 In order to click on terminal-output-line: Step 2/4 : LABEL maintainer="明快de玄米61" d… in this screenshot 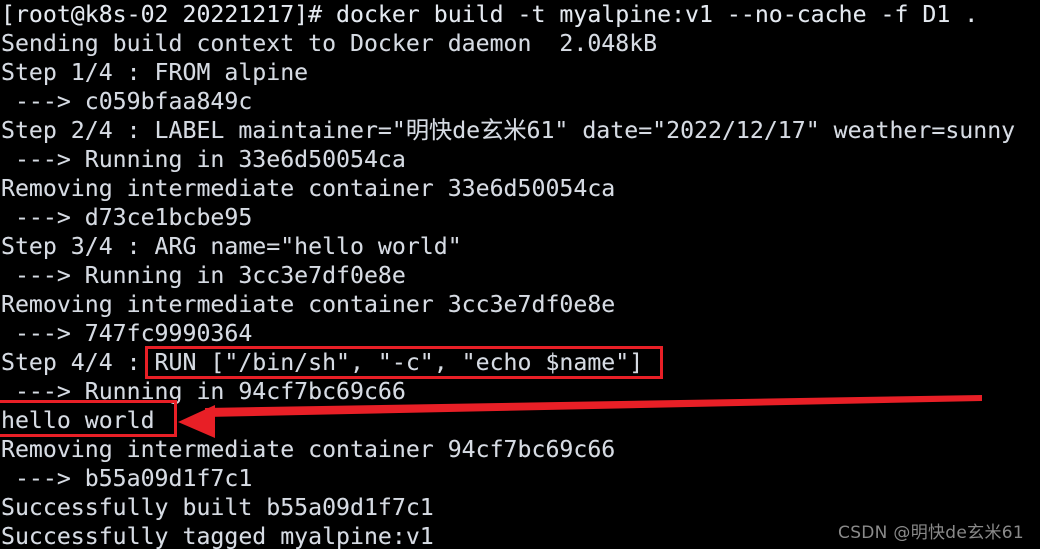, I will do `click(508, 130)`.